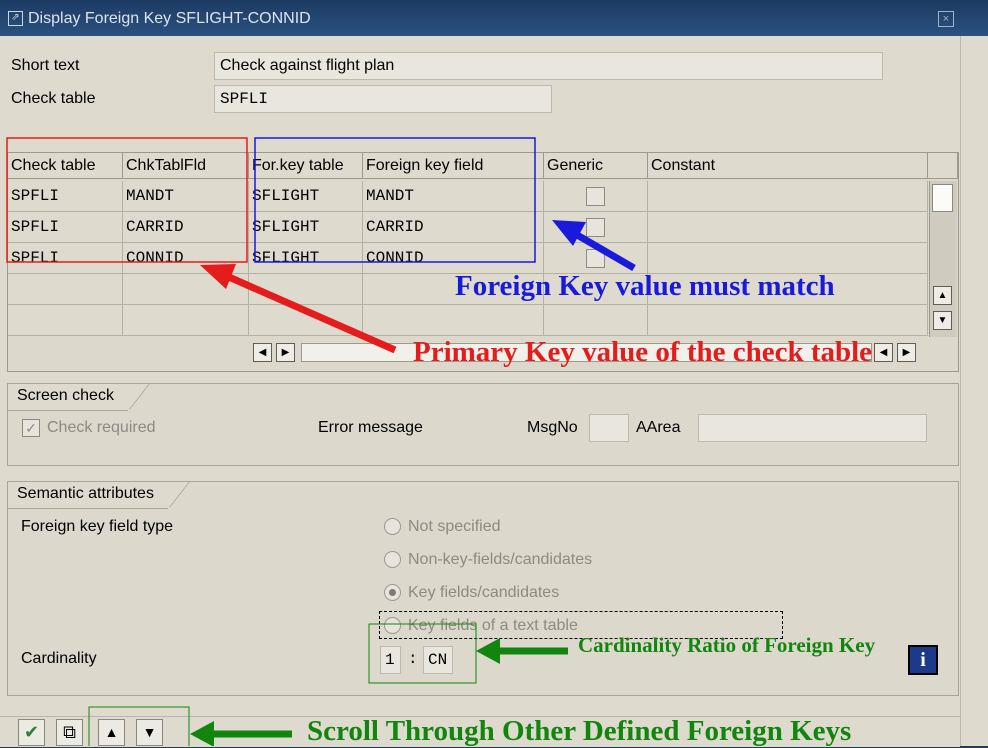 This screenshot has height=748, width=988. I want to click on msgno-field, so click(609, 428).